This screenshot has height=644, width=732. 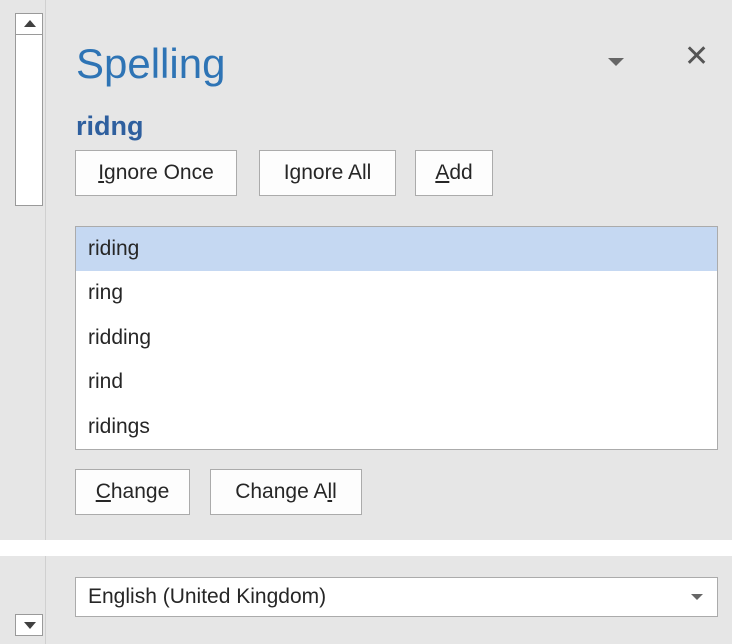 I want to click on ignore-once-label-post: gnore Once, so click(x=159, y=172).